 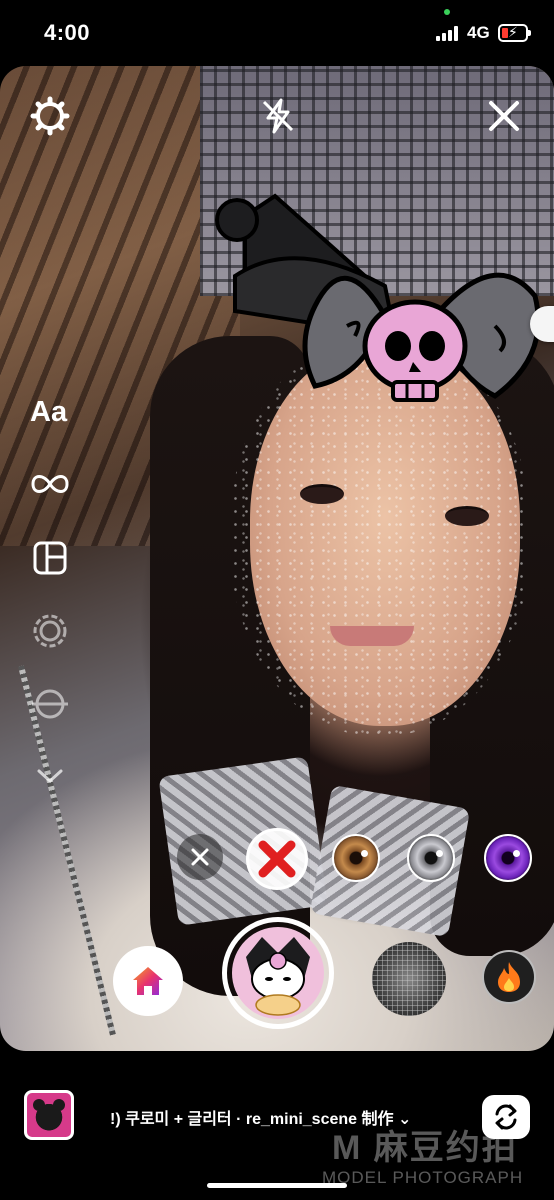 I want to click on settings-button, so click(x=50, y=116).